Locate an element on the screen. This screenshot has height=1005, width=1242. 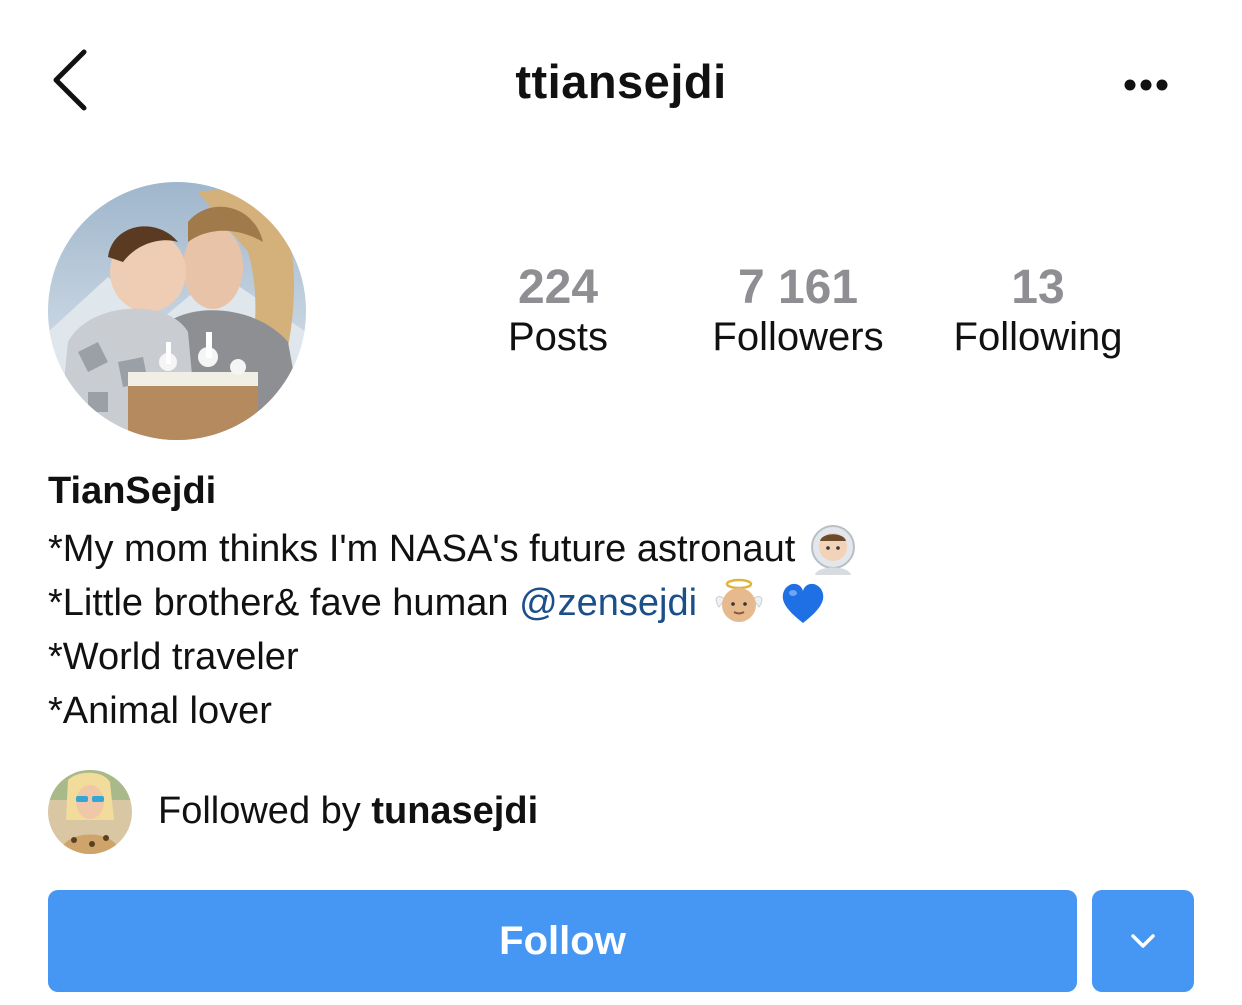
followed-by-avatar is located at coordinates (90, 812).